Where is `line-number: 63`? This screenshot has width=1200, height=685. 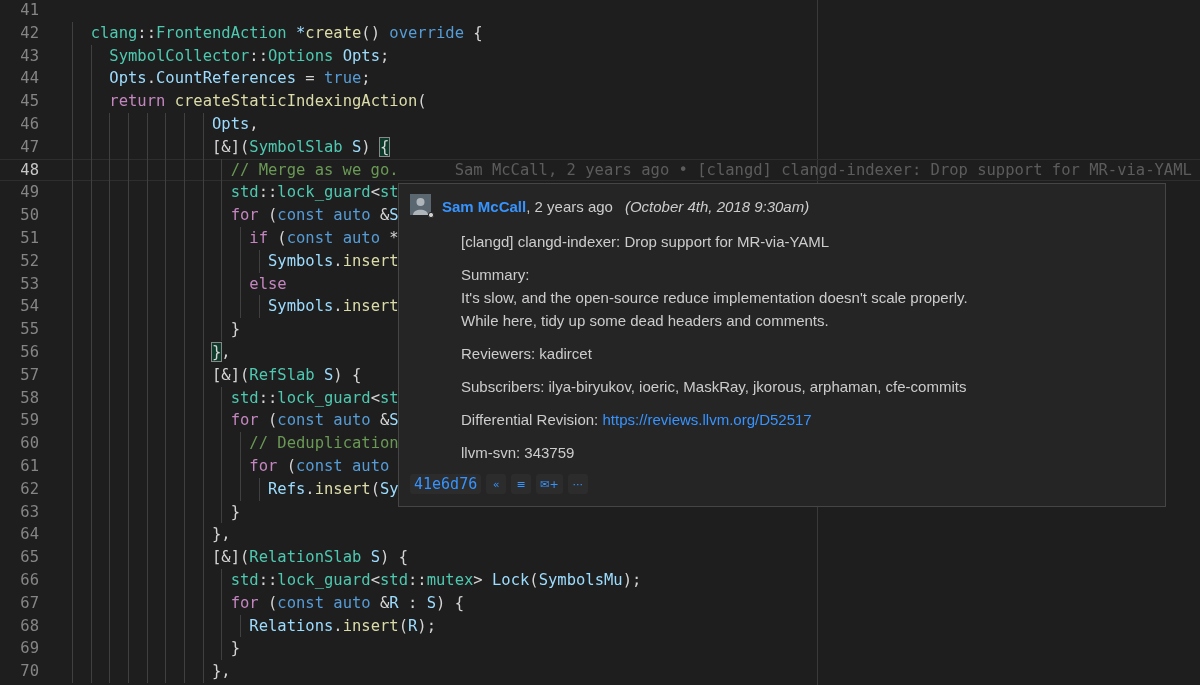
line-number: 63 is located at coordinates (29, 512).